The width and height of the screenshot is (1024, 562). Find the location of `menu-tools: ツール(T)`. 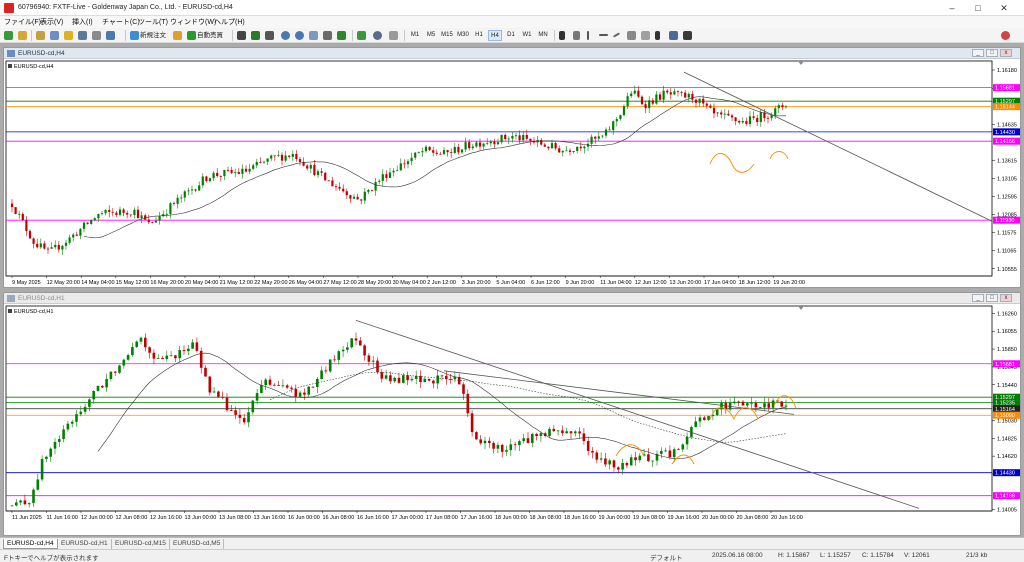

menu-tools: ツール(T) is located at coordinates (153, 22).